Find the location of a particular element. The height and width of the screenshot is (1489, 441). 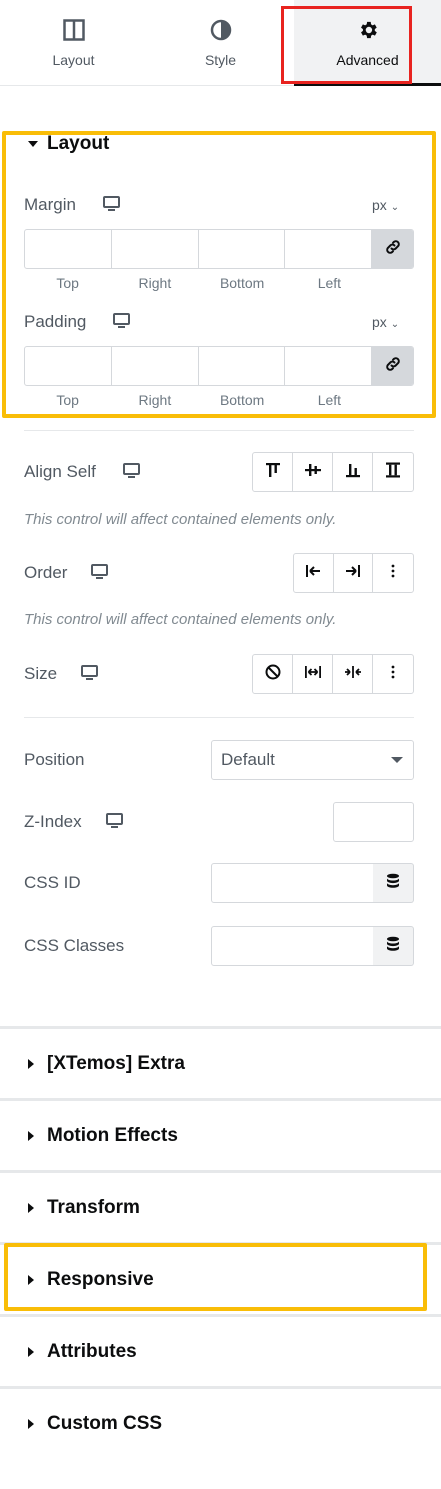

tab-layout: Layout is located at coordinates (73, 43).